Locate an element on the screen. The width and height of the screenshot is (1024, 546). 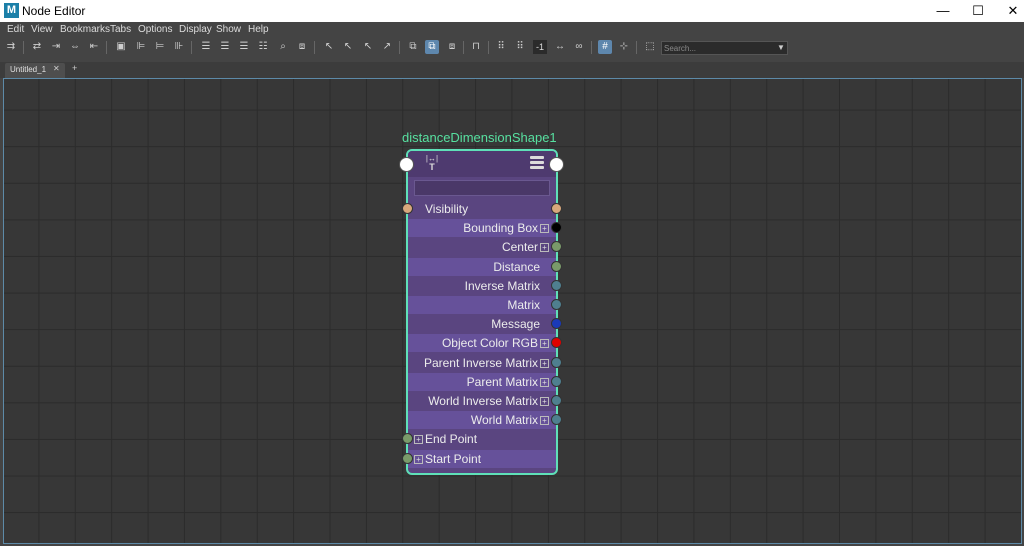
distance-dimension-icon: |↔| T is located at coordinates (432, 164).